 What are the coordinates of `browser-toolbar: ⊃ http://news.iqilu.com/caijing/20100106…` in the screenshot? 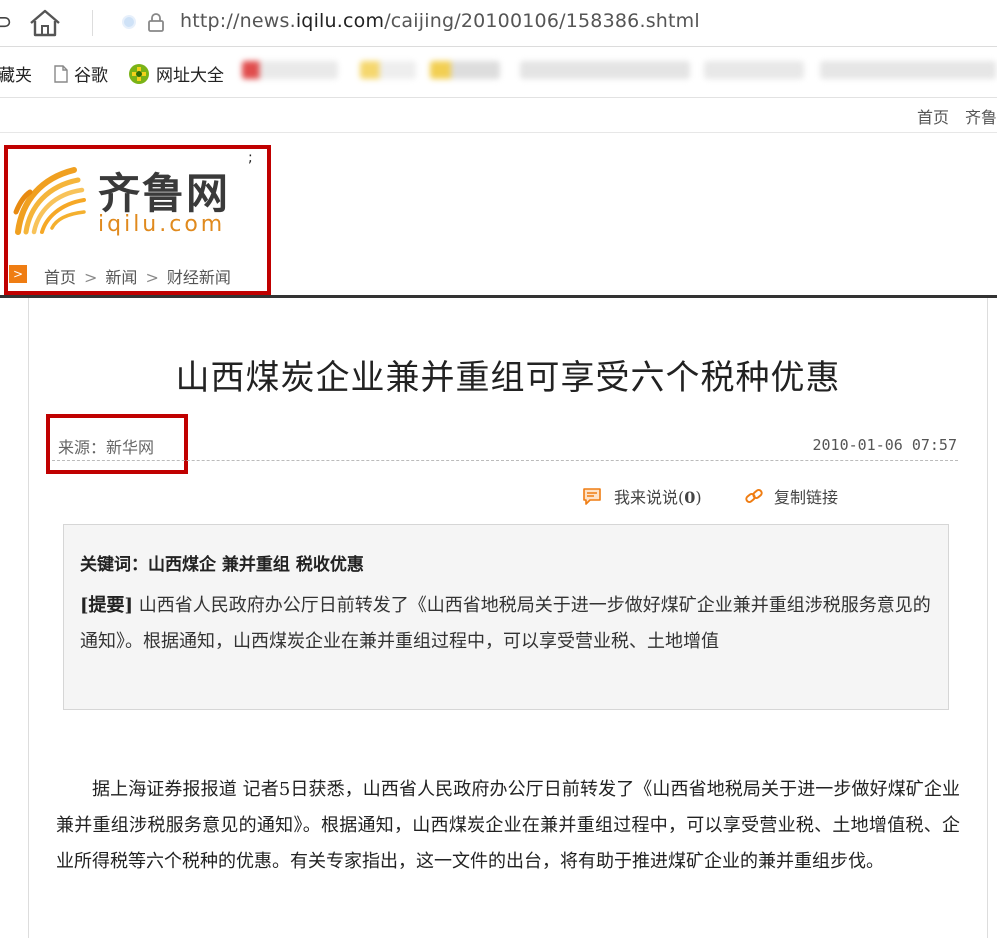 It's located at (498, 23).